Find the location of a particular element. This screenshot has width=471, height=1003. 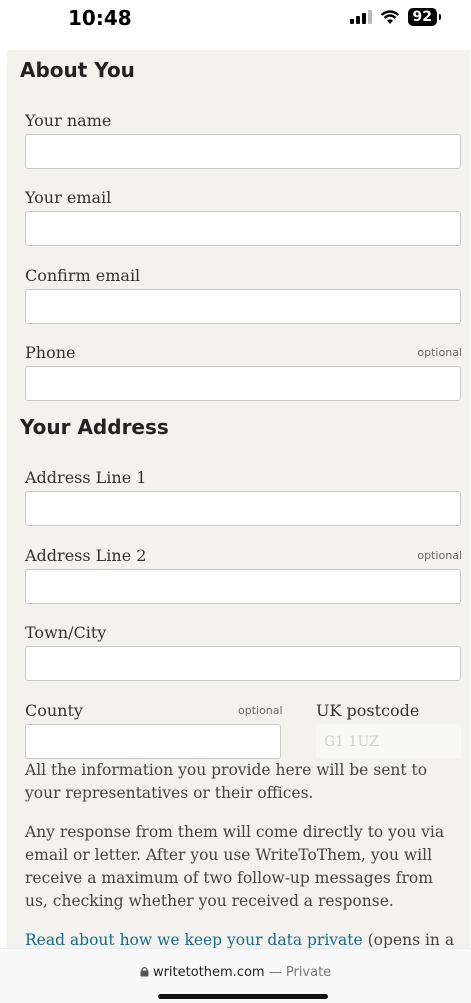

town-city-label: Town/City is located at coordinates (66, 632).